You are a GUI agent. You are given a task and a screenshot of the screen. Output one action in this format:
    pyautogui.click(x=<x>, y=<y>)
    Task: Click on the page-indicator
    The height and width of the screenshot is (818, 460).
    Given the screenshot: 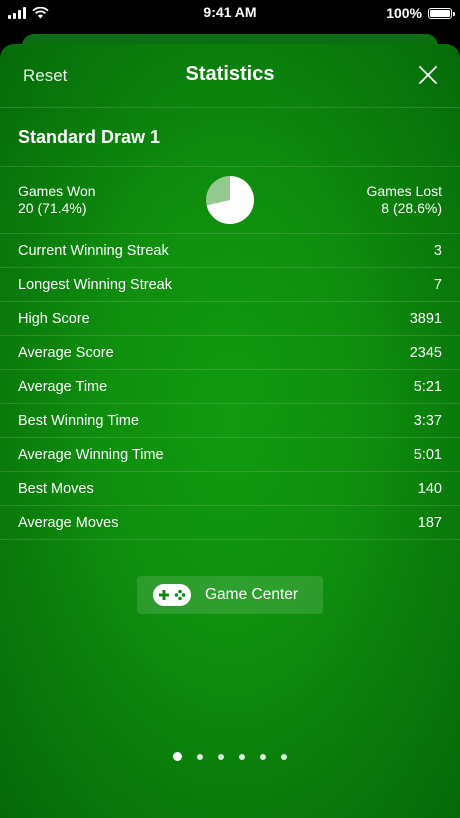 What is the action you would take?
    pyautogui.click(x=230, y=756)
    